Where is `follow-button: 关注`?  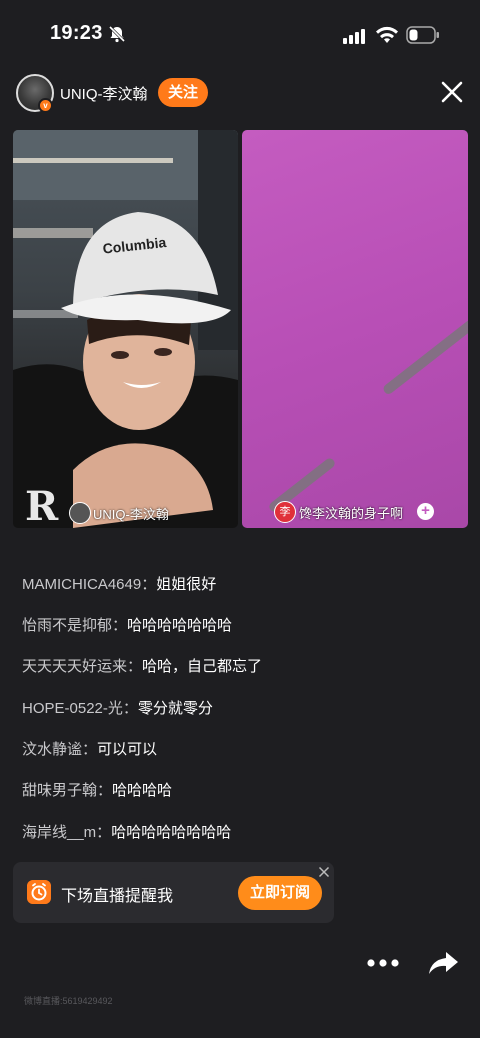
follow-button: 关注 is located at coordinates (183, 92).